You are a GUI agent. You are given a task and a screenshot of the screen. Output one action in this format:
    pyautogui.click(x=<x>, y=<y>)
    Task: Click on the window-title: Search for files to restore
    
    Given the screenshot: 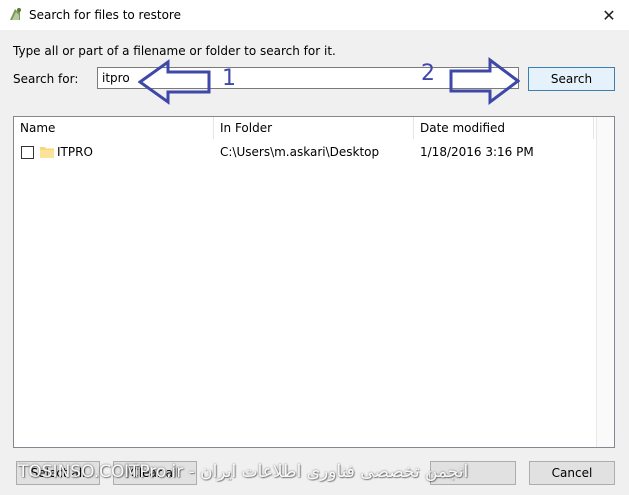 What is the action you would take?
    pyautogui.click(x=105, y=15)
    